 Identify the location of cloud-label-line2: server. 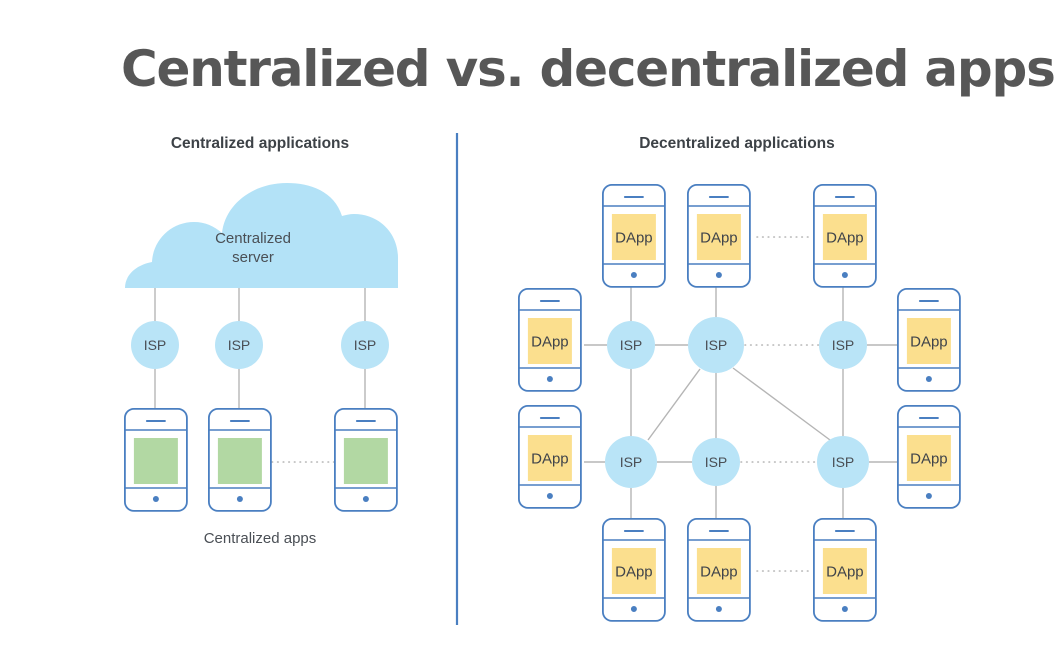
(253, 257).